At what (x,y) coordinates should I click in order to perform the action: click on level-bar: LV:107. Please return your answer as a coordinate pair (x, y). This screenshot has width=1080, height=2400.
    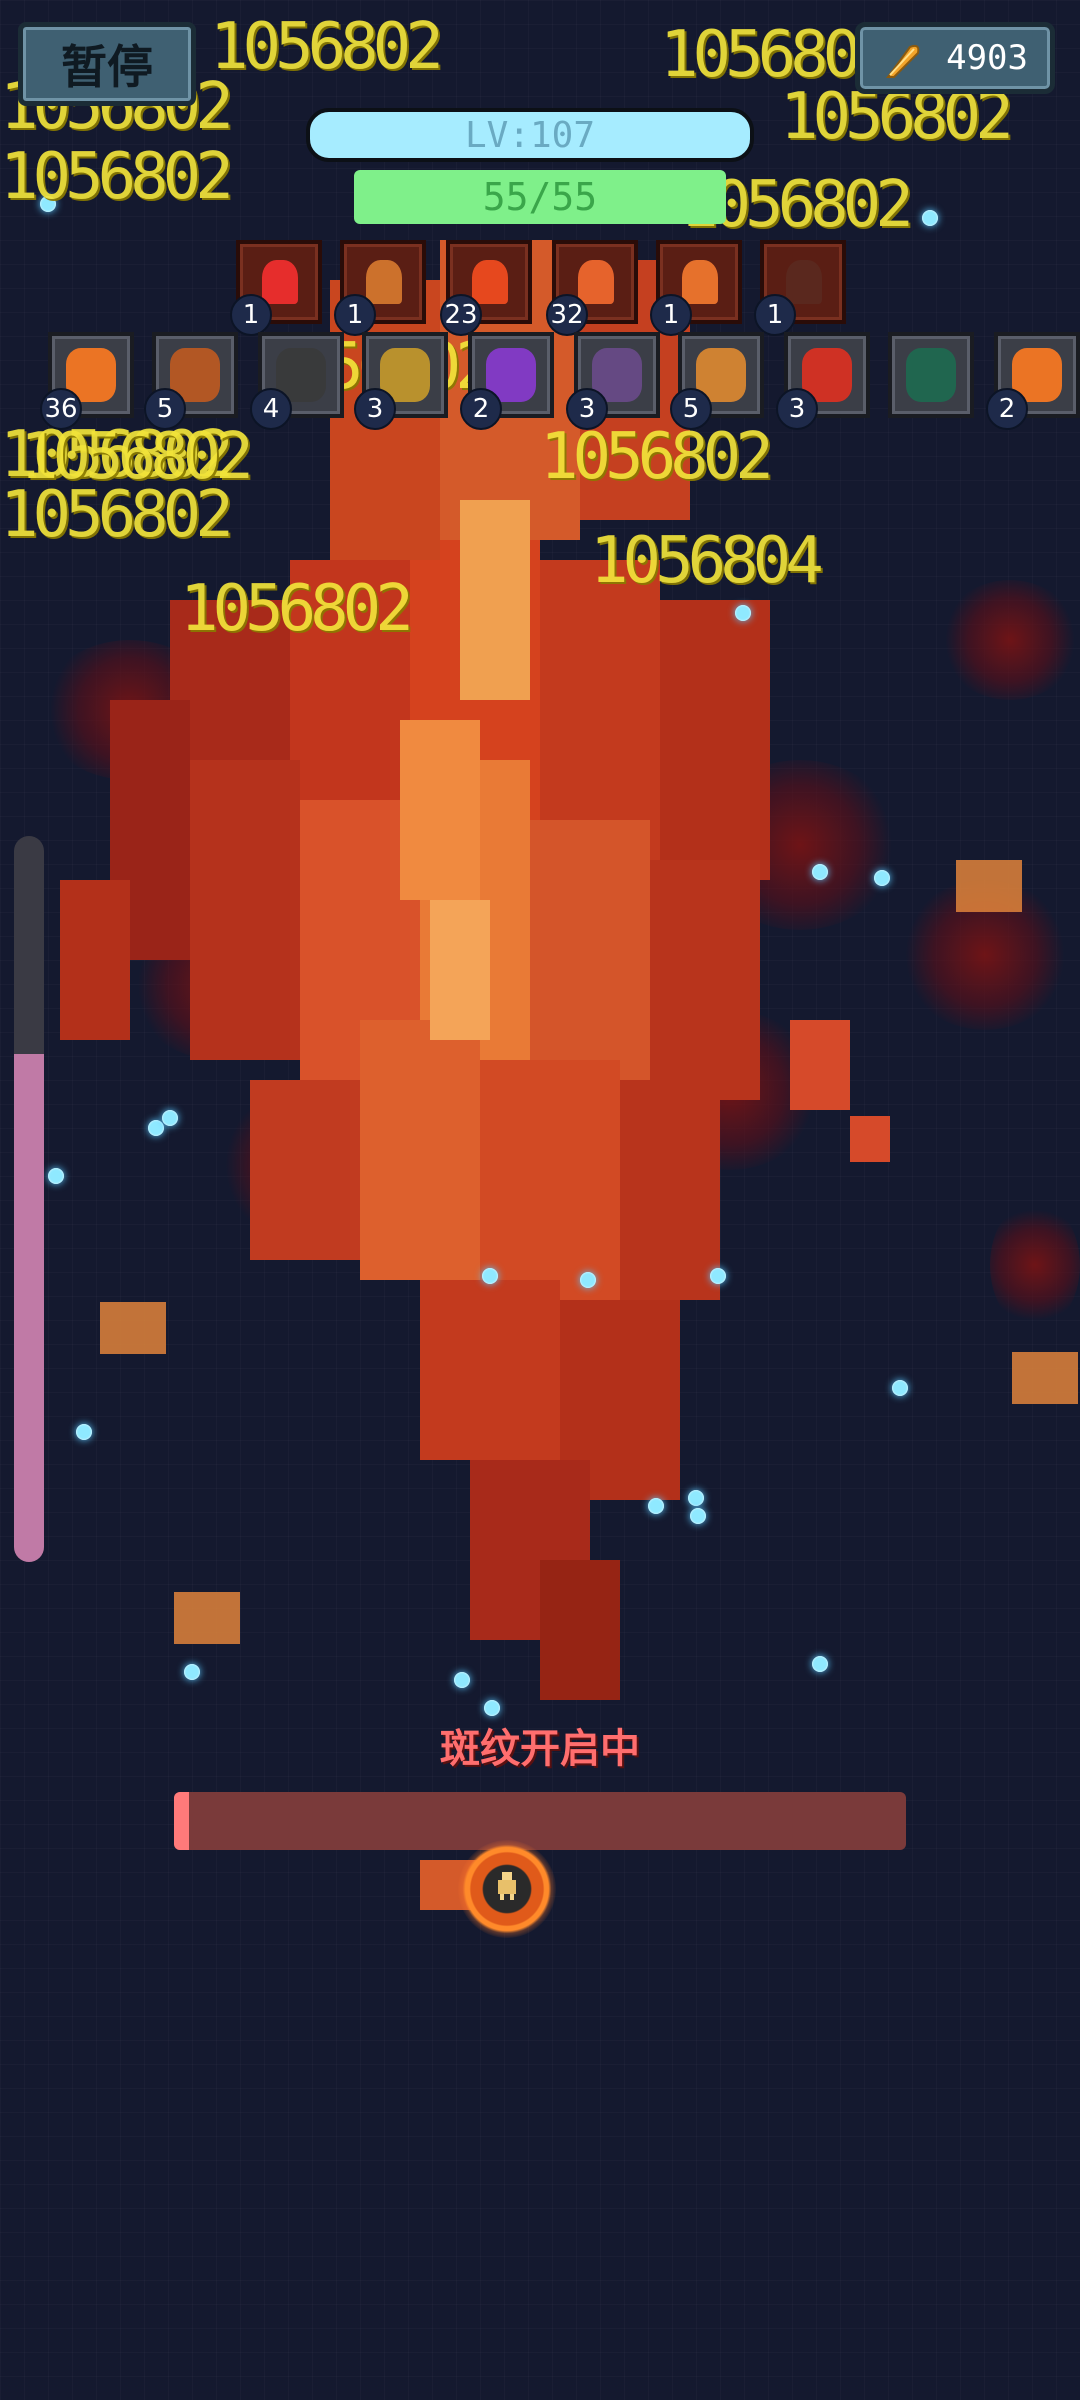
    Looking at the image, I should click on (530, 135).